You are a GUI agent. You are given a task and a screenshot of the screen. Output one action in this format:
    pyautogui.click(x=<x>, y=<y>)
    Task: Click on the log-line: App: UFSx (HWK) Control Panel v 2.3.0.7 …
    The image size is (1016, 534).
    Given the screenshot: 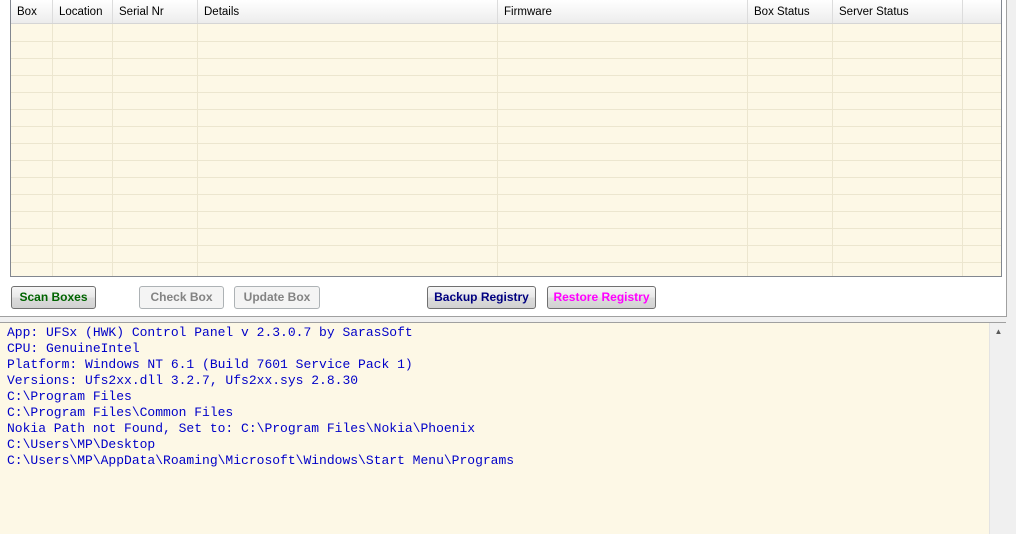 What is the action you would take?
    pyautogui.click(x=210, y=332)
    